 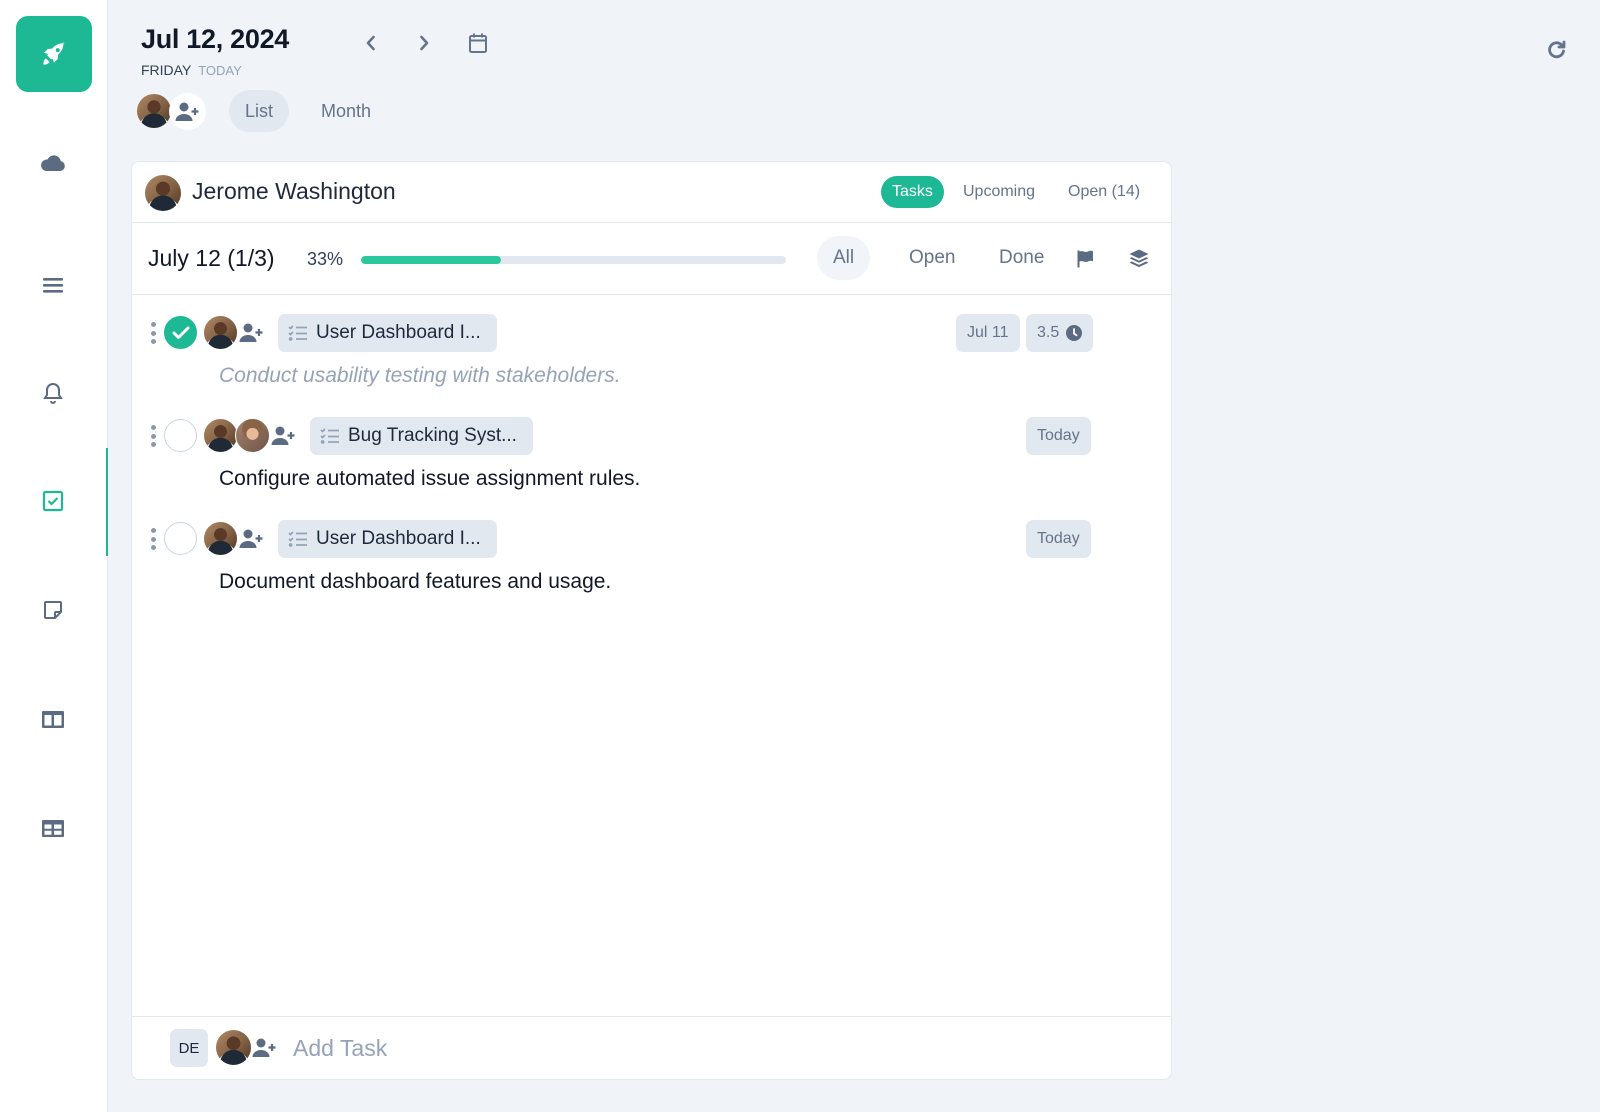 I want to click on refresh-button, so click(x=1557, y=50).